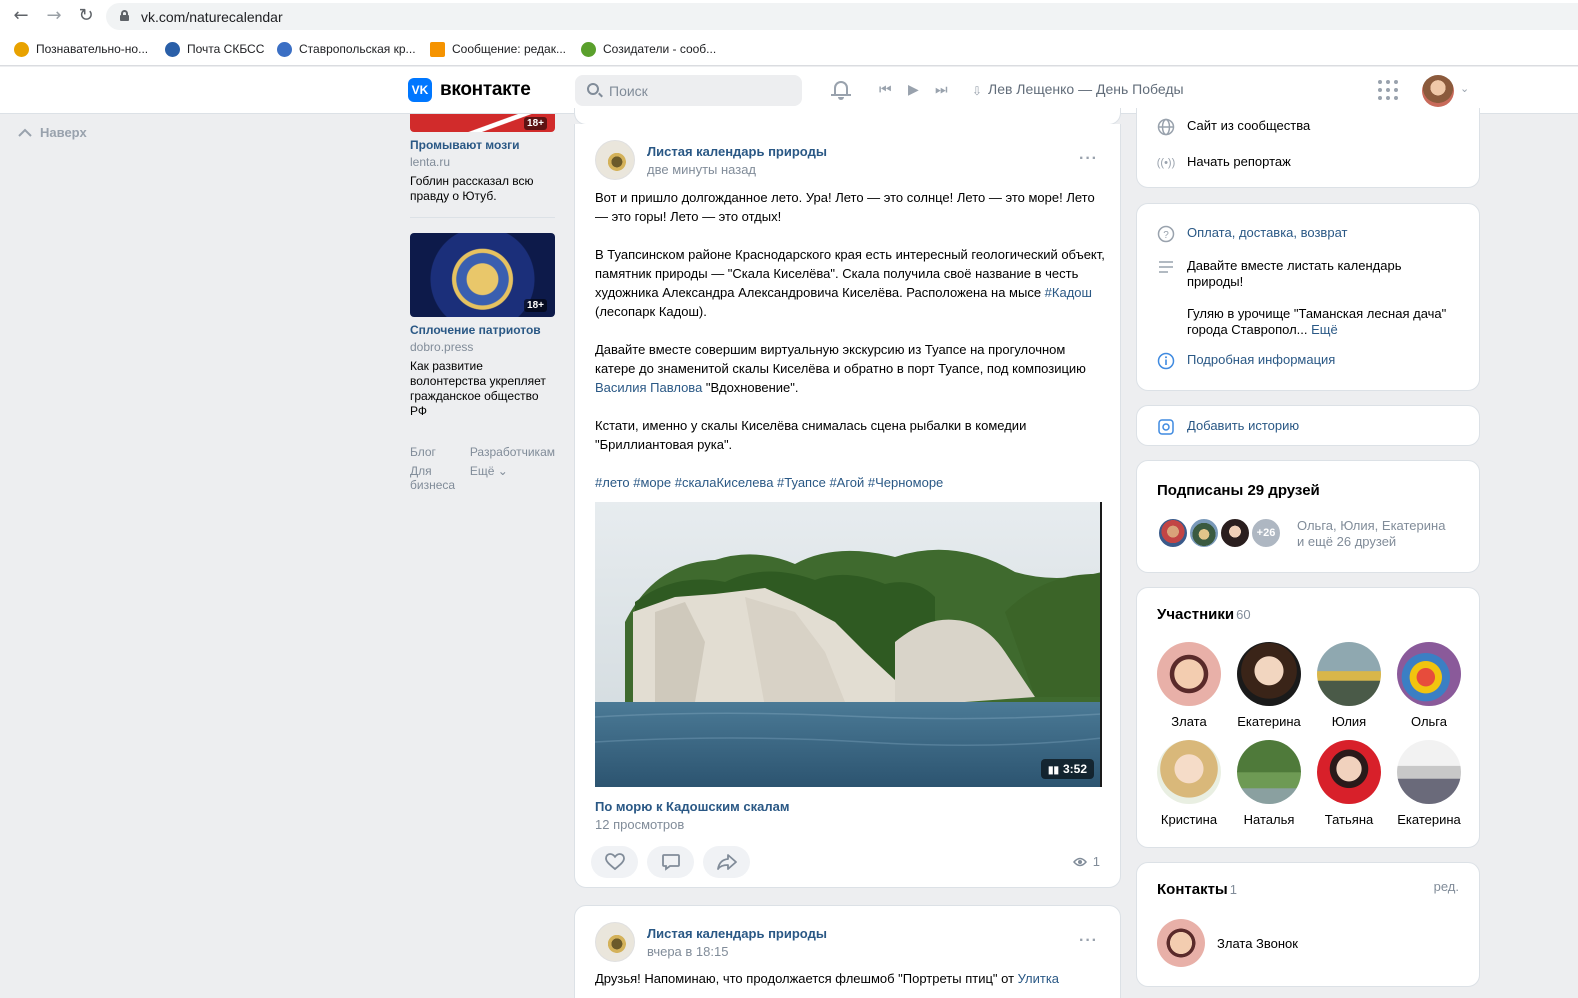  I want to click on more-link: Ещё, so click(1324, 329).